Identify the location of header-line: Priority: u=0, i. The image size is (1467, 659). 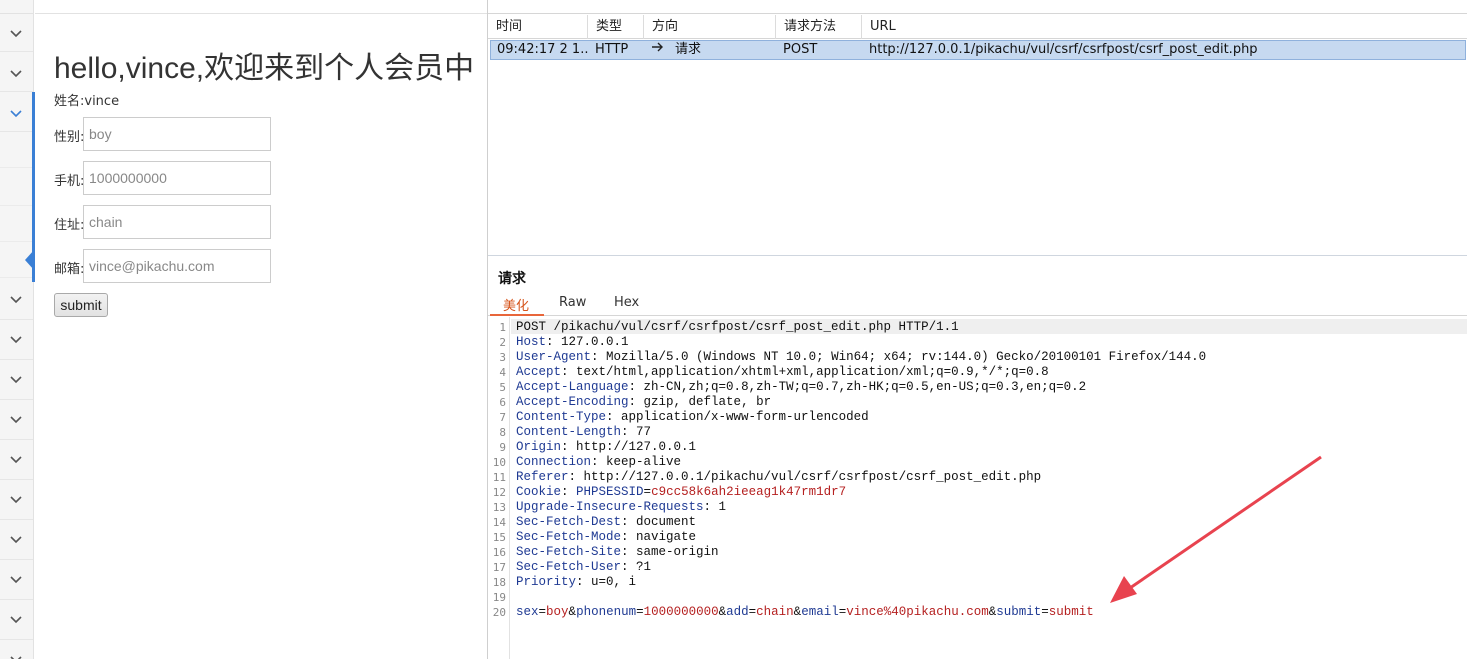
(576, 582).